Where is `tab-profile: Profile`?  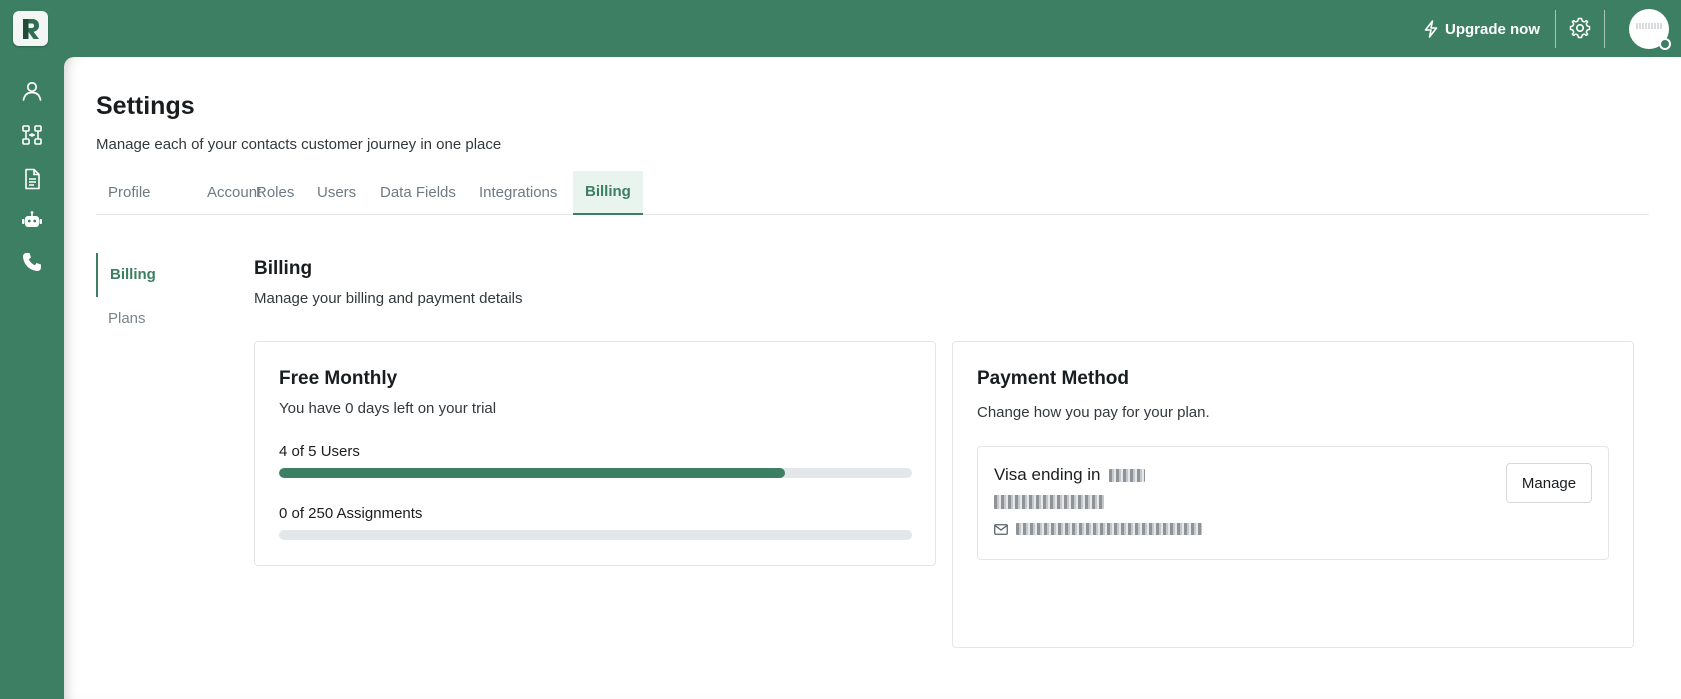
tab-profile: Profile is located at coordinates (129, 193).